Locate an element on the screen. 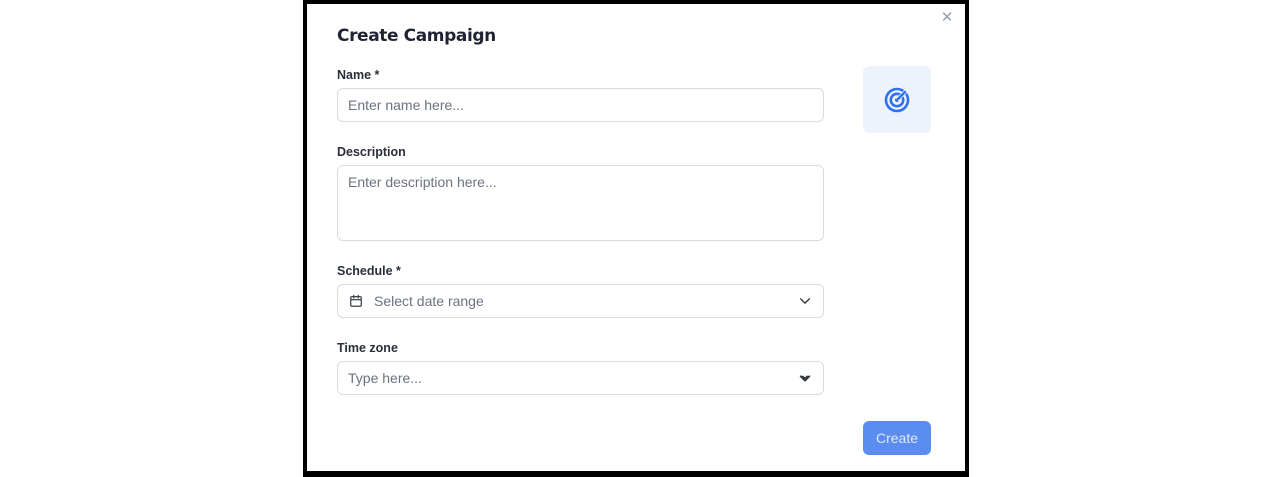 The width and height of the screenshot is (1270, 477). schedule-date-range-picker: Select date range is located at coordinates (580, 301).